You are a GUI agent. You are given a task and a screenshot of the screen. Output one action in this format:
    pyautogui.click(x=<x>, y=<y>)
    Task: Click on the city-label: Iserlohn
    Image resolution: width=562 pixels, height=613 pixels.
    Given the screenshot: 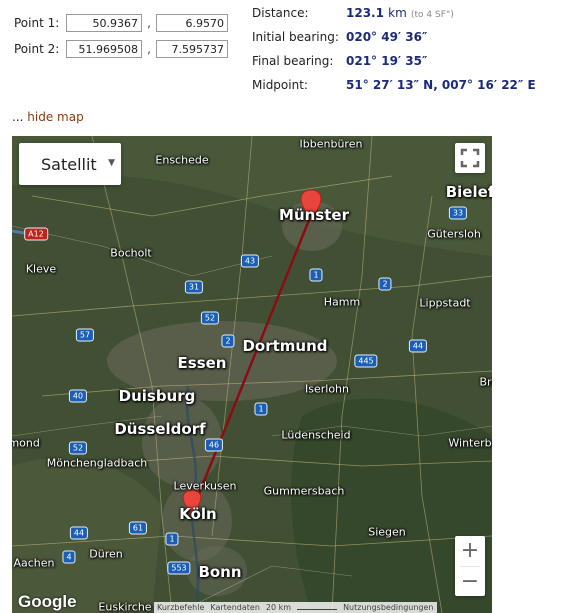 What is the action you would take?
    pyautogui.click(x=327, y=389)
    